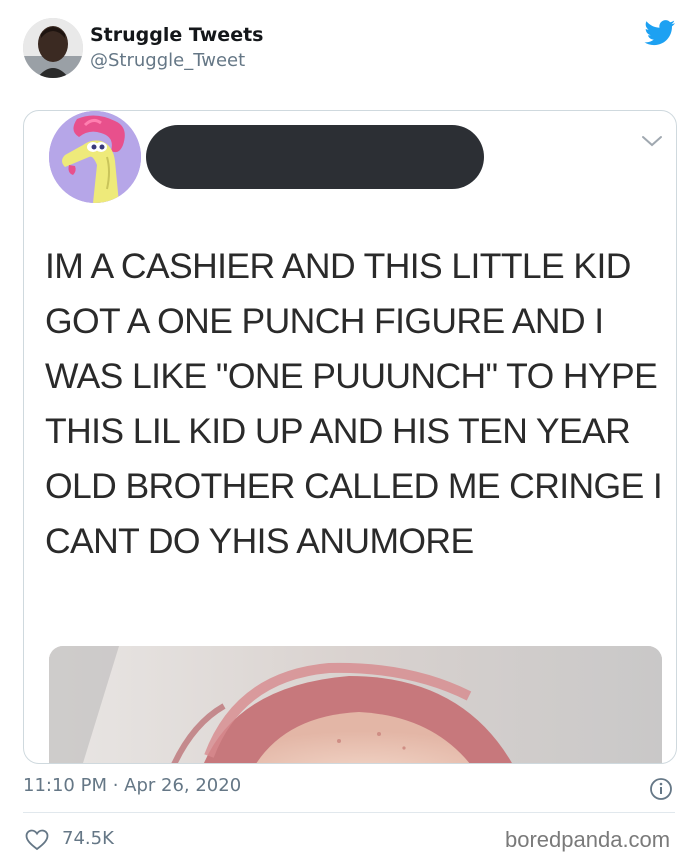 The height and width of the screenshot is (866, 700). I want to click on embedded-photo, so click(355, 704).